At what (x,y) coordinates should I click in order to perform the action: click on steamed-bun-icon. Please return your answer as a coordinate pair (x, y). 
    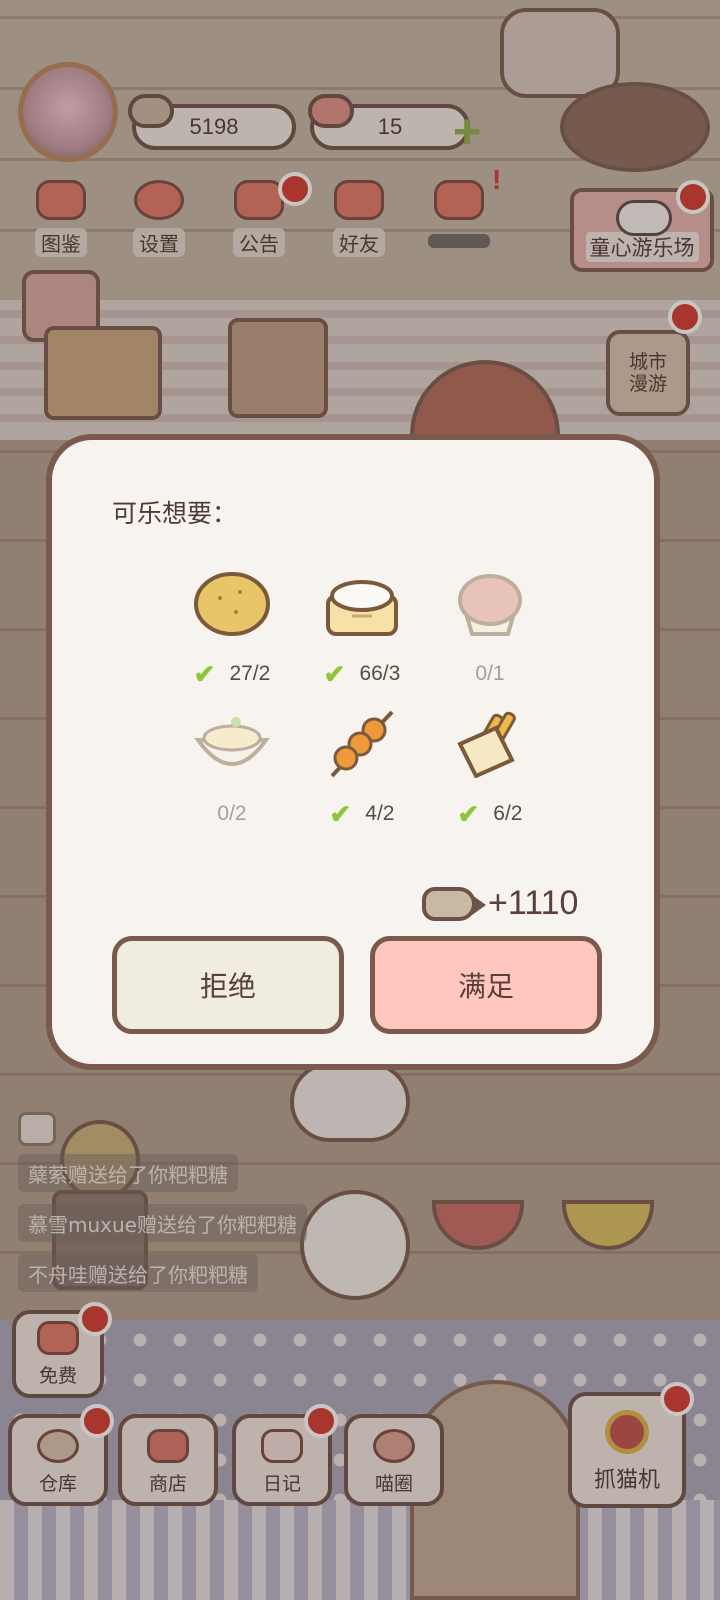
    Looking at the image, I should click on (362, 608).